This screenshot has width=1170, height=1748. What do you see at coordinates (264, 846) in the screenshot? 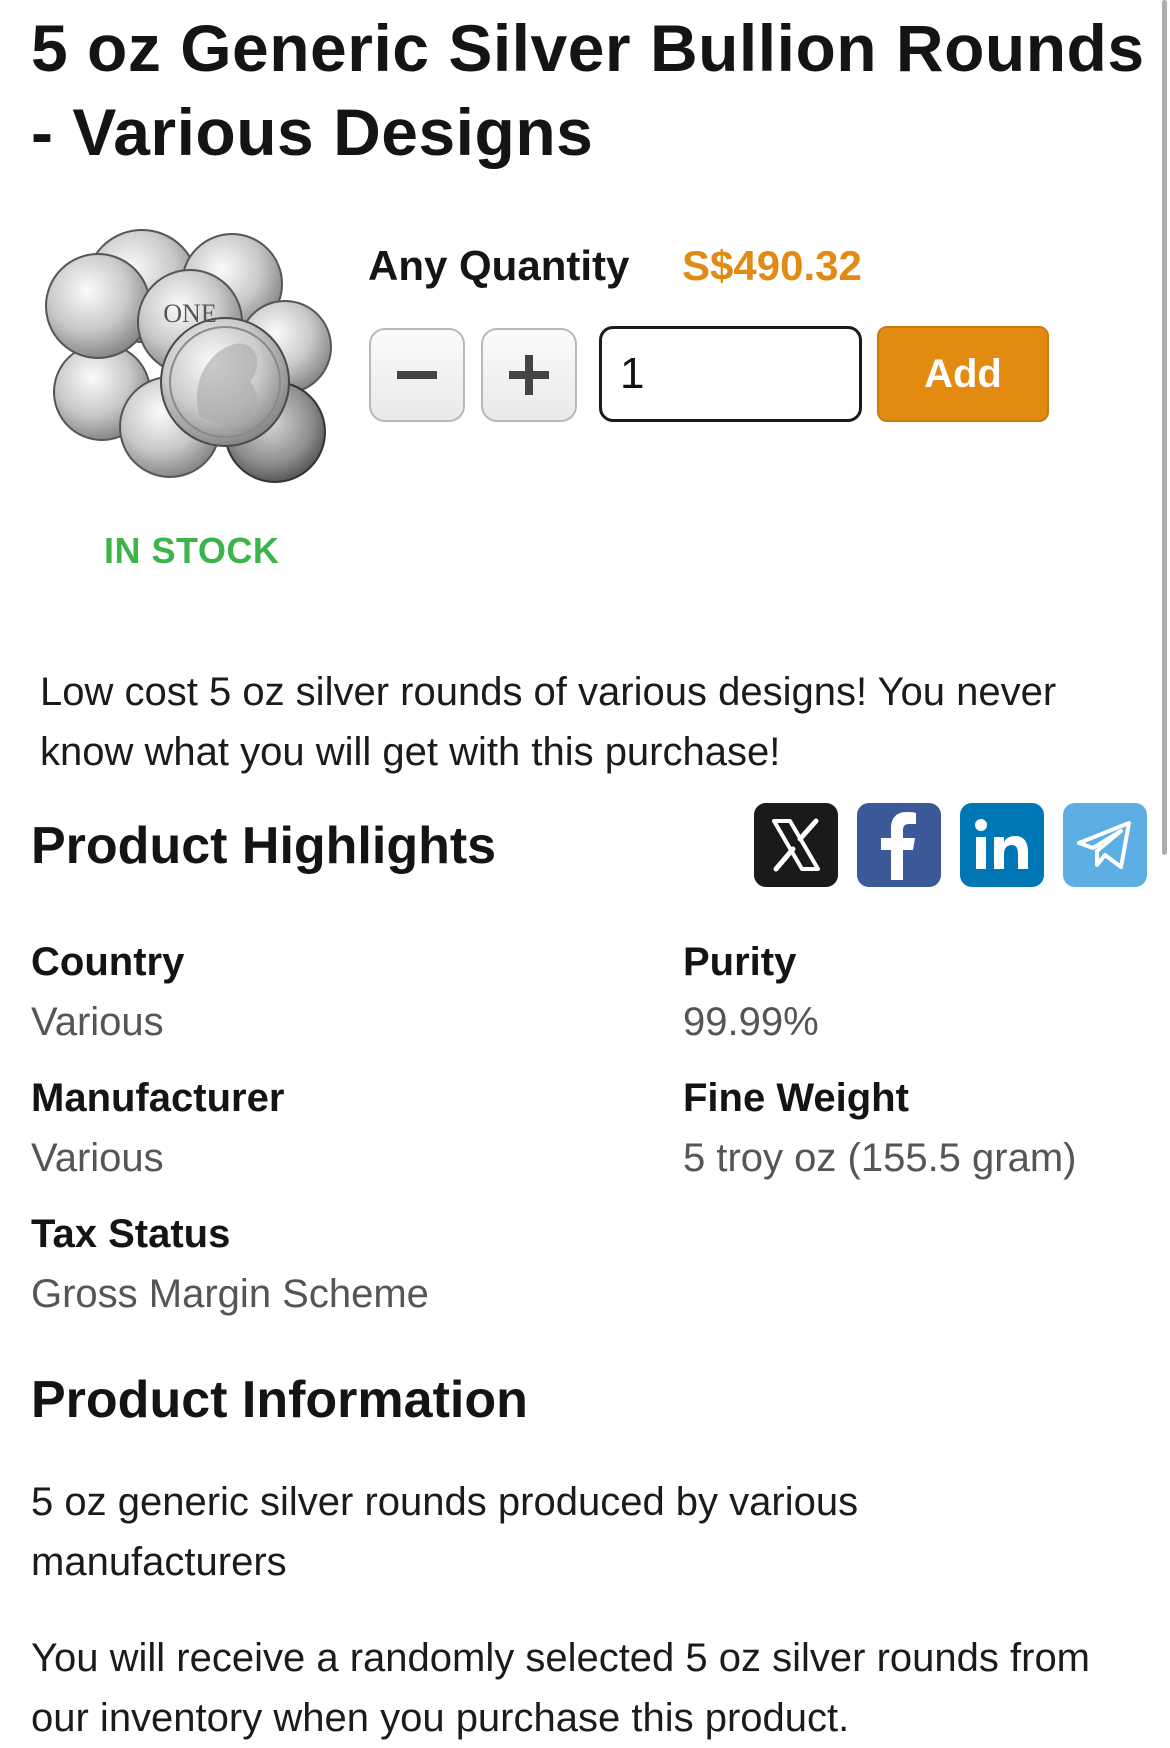
I see `highlights-heading: Product Highlights` at bounding box center [264, 846].